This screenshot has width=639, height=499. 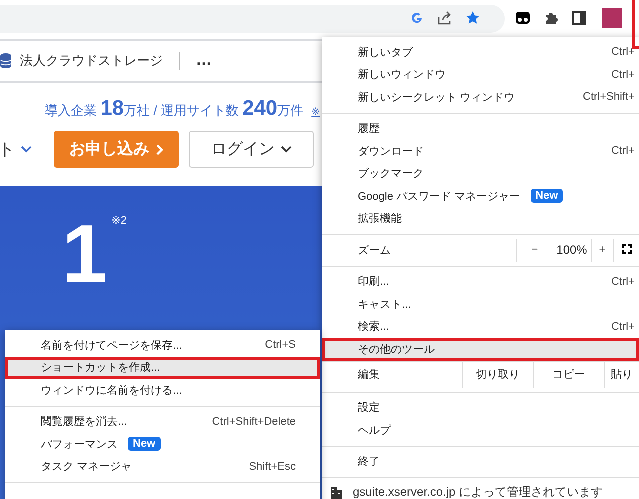 I want to click on side-panel-icon, so click(x=579, y=18).